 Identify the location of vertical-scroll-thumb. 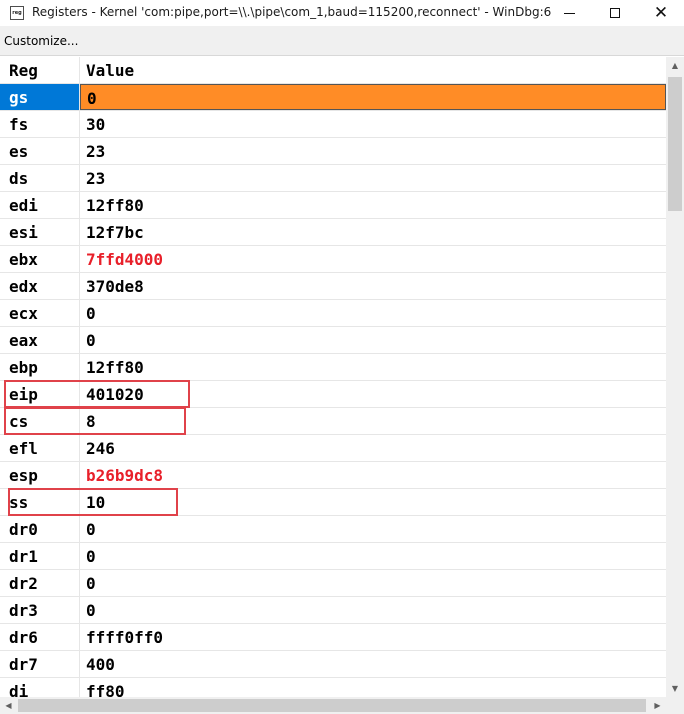
(675, 144).